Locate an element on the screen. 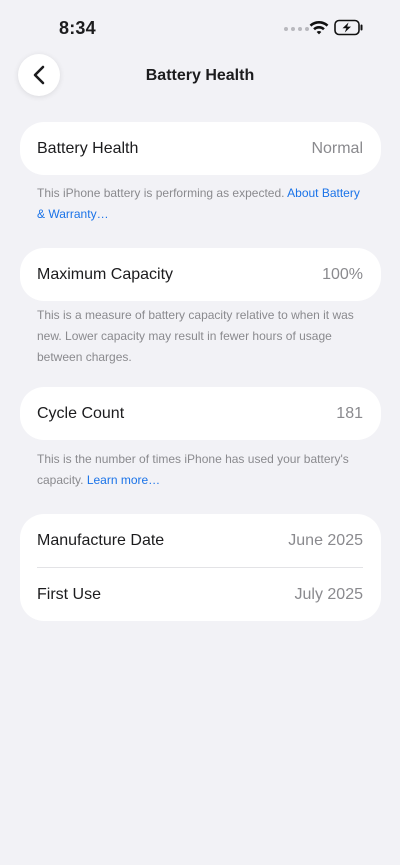 The height and width of the screenshot is (865, 400). cycle-count-label: Cycle Count is located at coordinates (81, 413).